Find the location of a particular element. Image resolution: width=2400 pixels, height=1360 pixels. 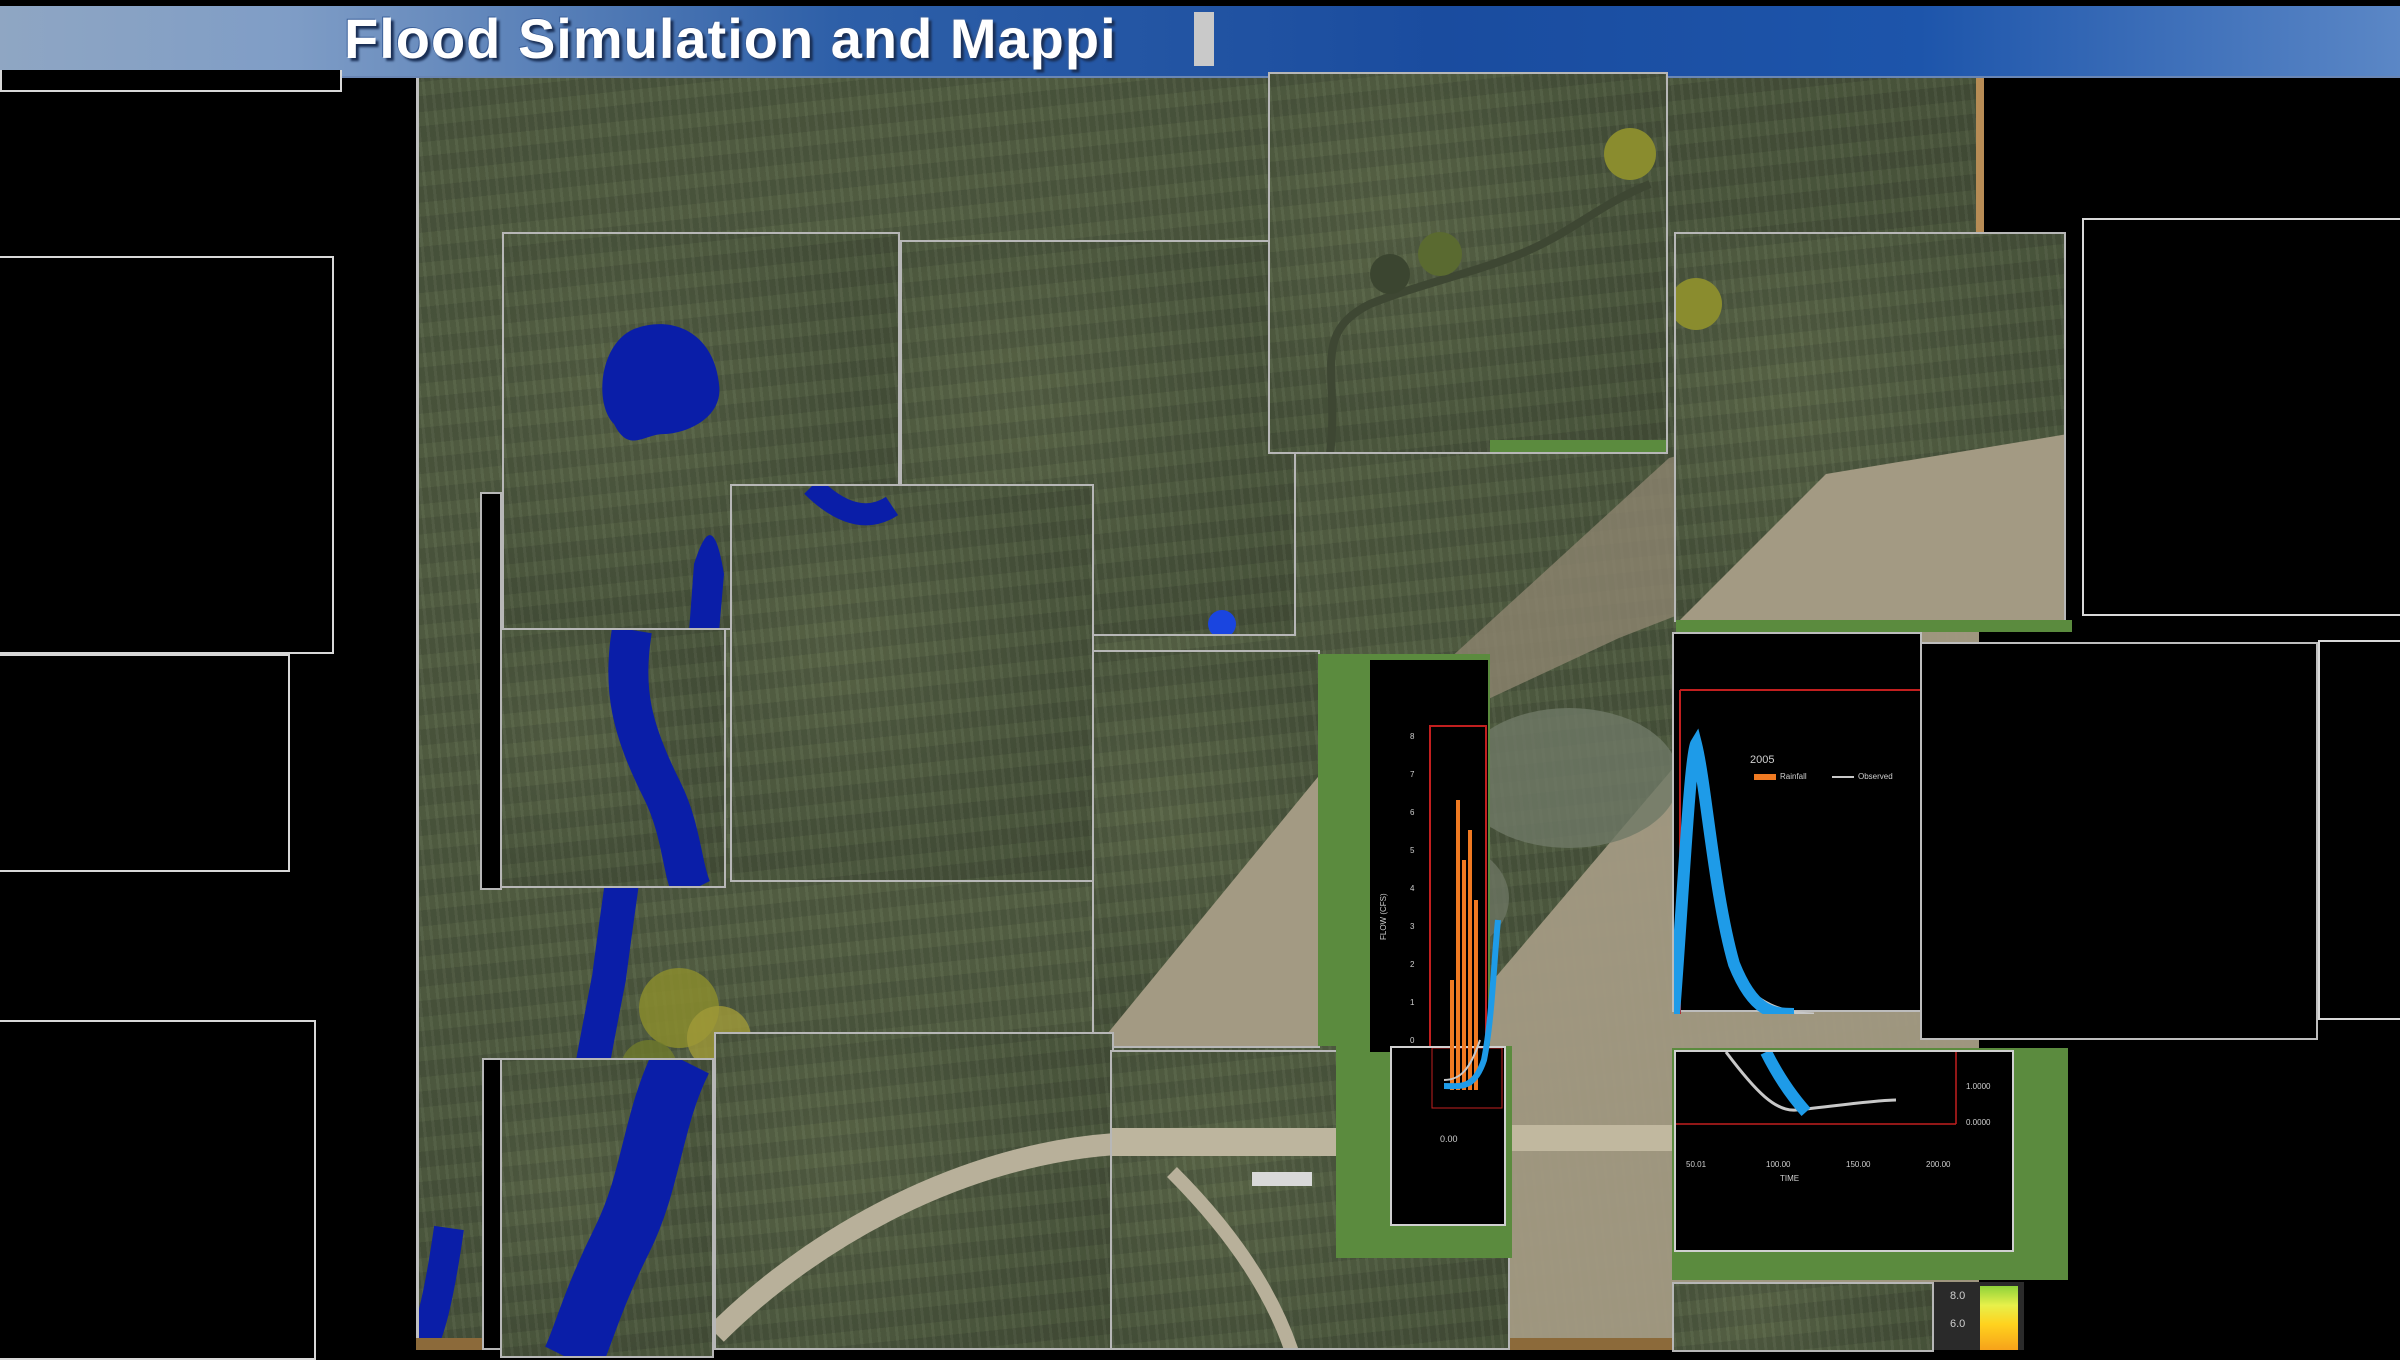

text-cursor is located at coordinates (1204, 39).